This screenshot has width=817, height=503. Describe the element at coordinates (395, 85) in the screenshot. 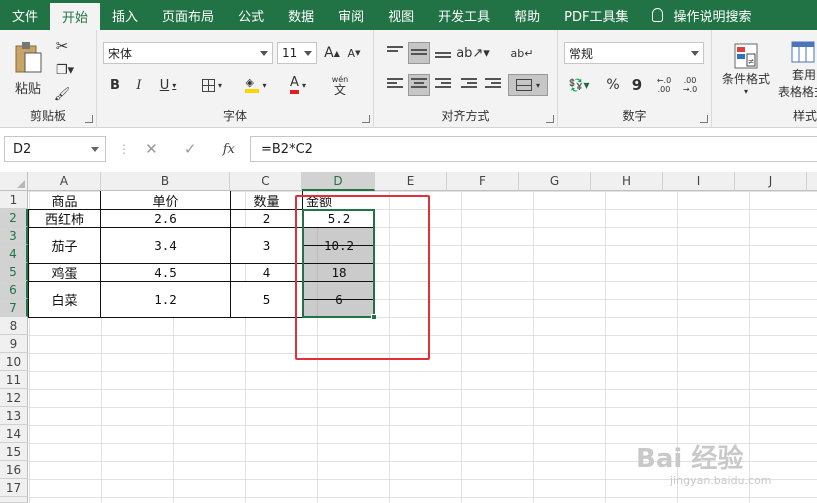

I see `align-left-button` at that location.